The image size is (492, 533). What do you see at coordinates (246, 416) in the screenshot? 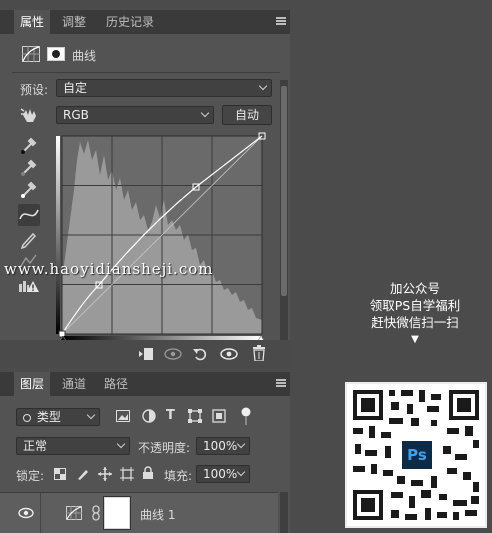
I see `filter-toggle-icon` at bounding box center [246, 416].